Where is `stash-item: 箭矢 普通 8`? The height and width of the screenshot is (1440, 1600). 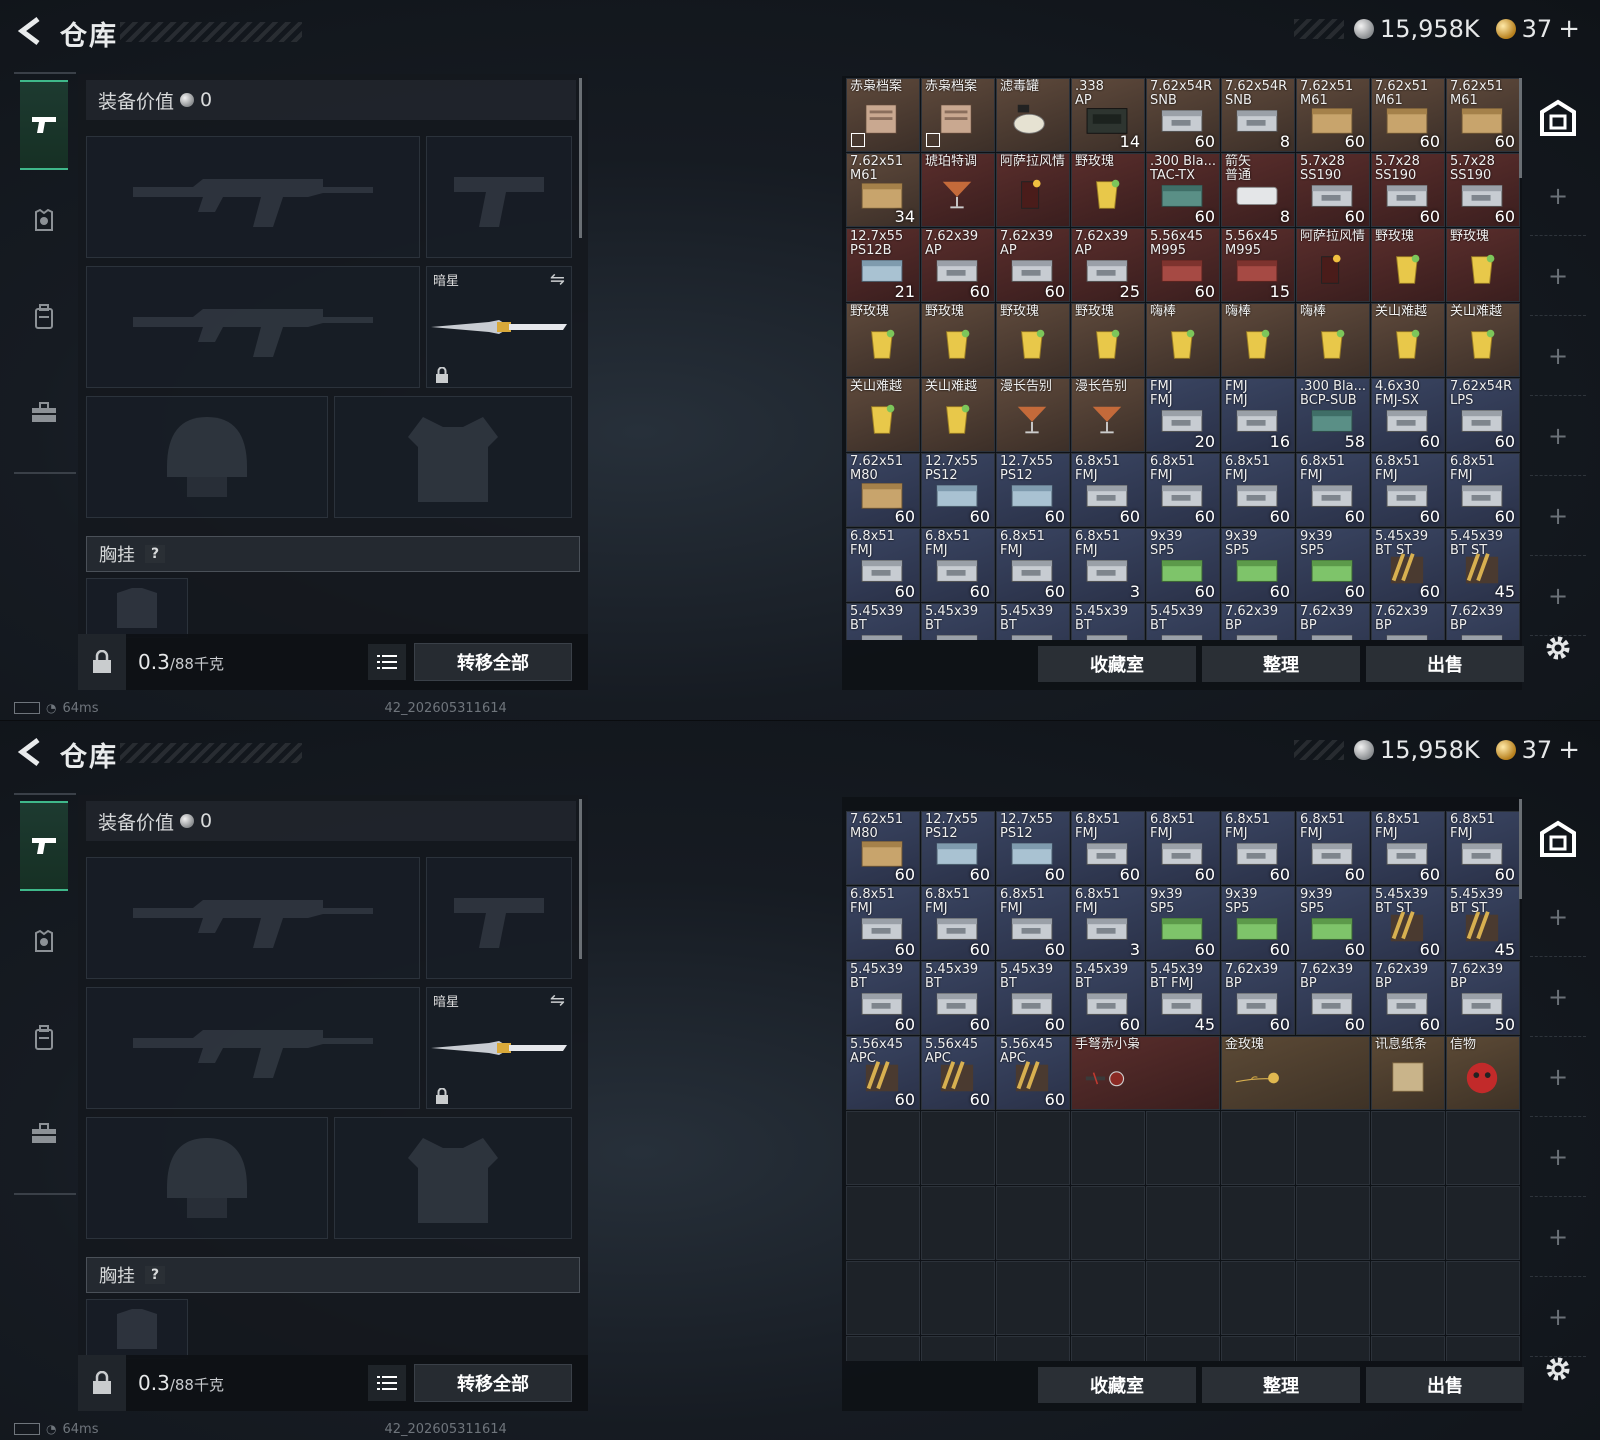 stash-item: 箭矢 普通 8 is located at coordinates (1258, 190).